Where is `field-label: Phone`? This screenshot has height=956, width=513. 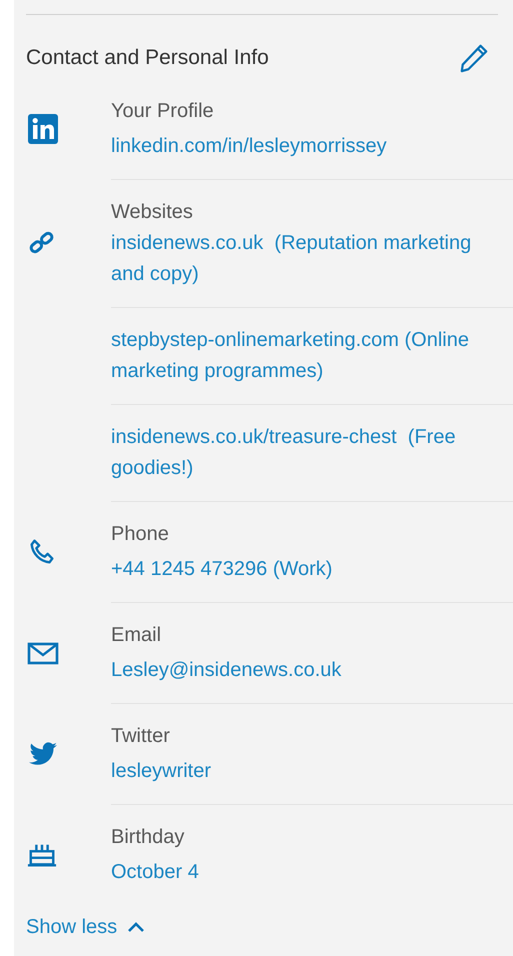
field-label: Phone is located at coordinates (140, 534).